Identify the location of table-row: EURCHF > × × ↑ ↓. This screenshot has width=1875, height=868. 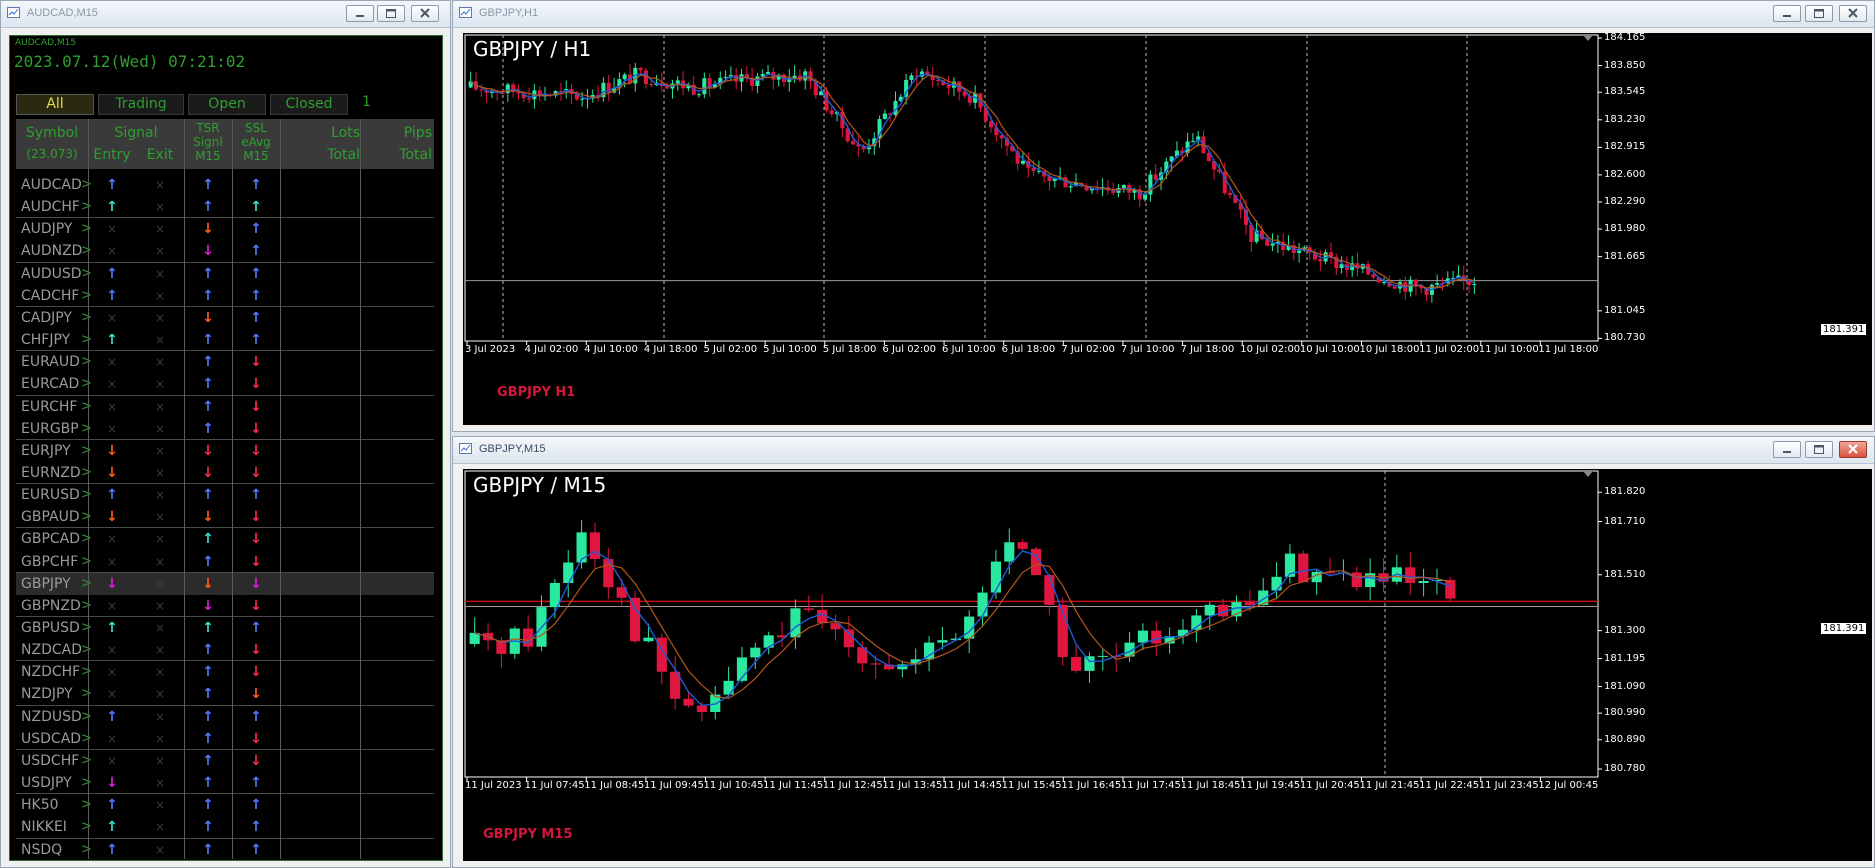
(225, 407).